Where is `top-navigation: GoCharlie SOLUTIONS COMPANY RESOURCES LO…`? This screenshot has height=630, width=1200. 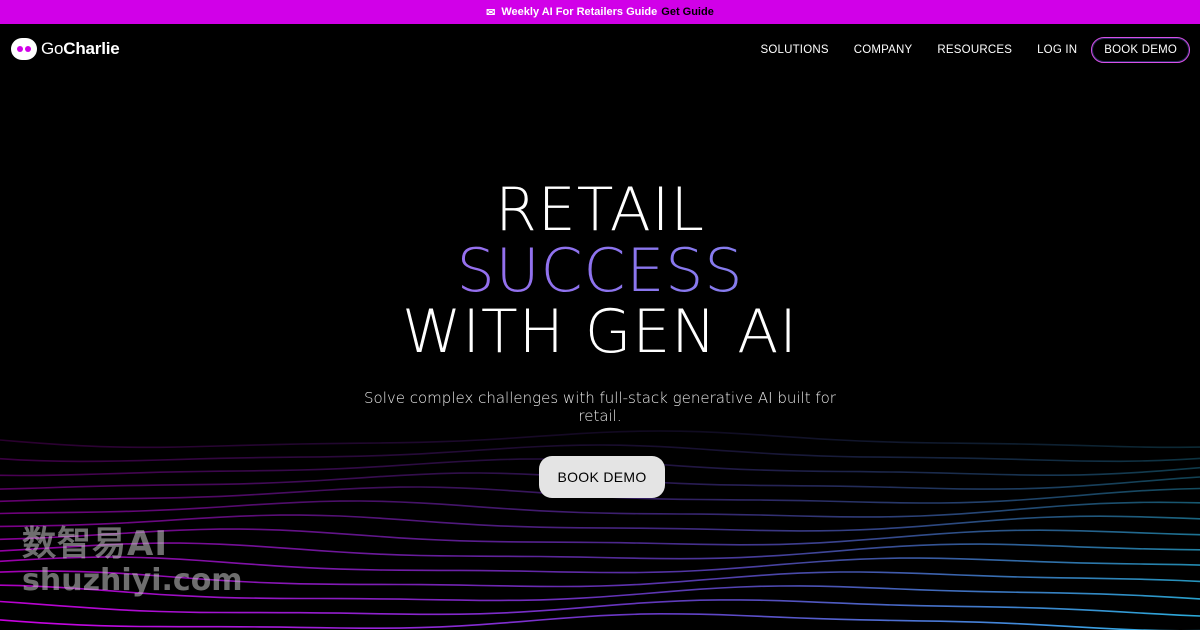 top-navigation: GoCharlie SOLUTIONS COMPANY RESOURCES LO… is located at coordinates (600, 51).